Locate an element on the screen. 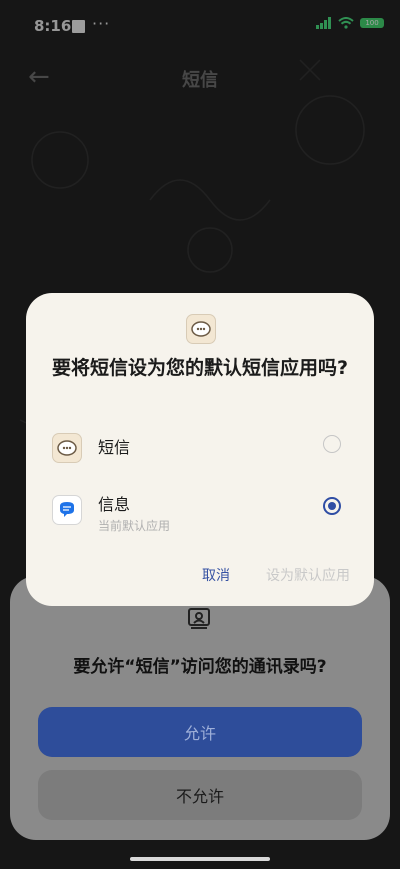  option-label: 短信 is located at coordinates (114, 447).